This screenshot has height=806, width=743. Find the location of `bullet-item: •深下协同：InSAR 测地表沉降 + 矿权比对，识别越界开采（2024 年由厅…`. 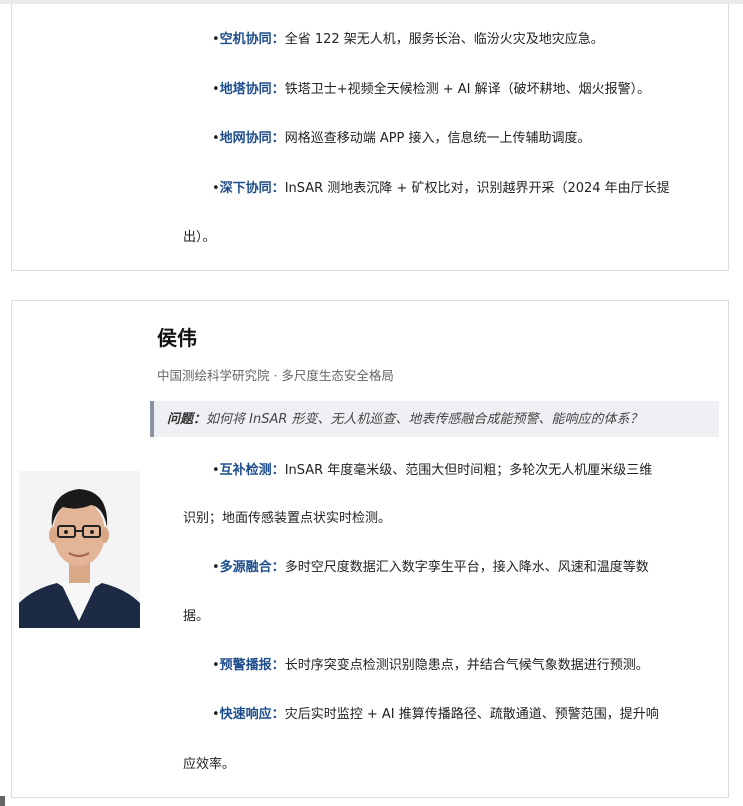

bullet-item: •深下协同：InSAR 测地表沉降 + 矿权比对，识别越界开采（2024 年由厅… is located at coordinates (441, 189).